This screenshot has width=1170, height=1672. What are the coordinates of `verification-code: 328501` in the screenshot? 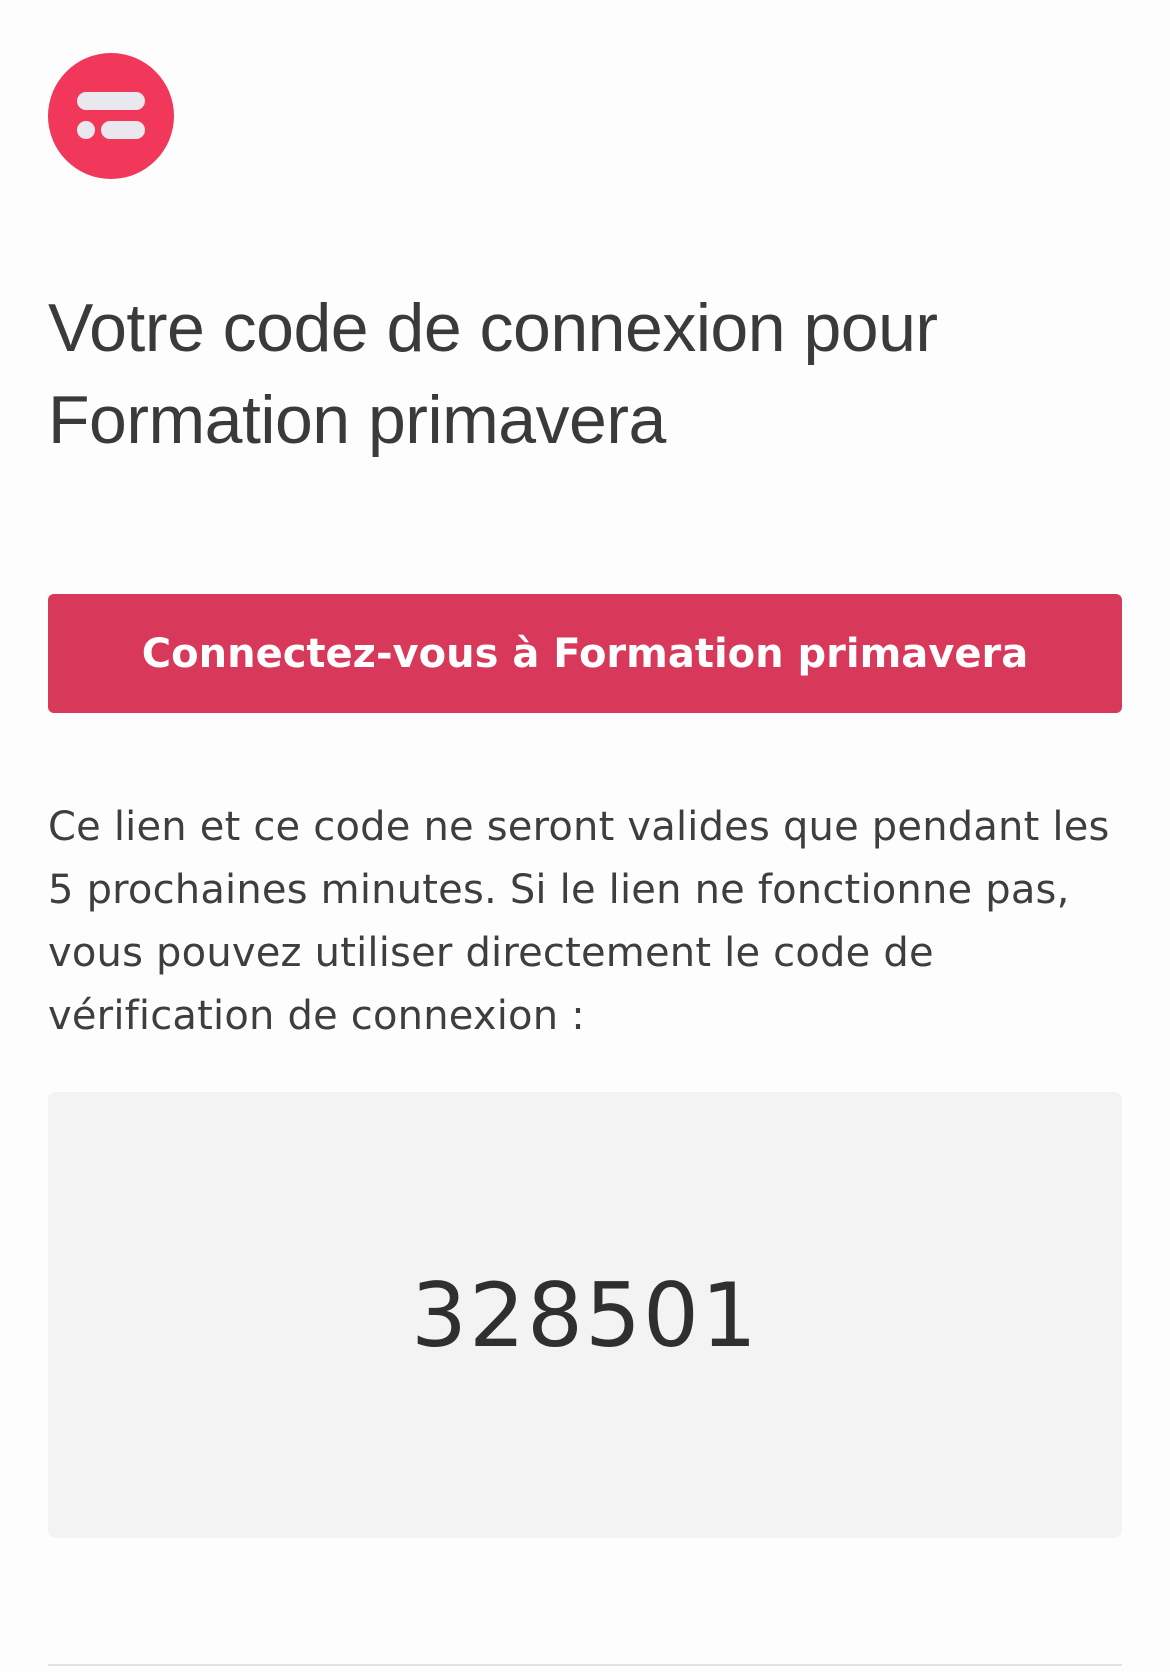 It's located at (585, 1315).